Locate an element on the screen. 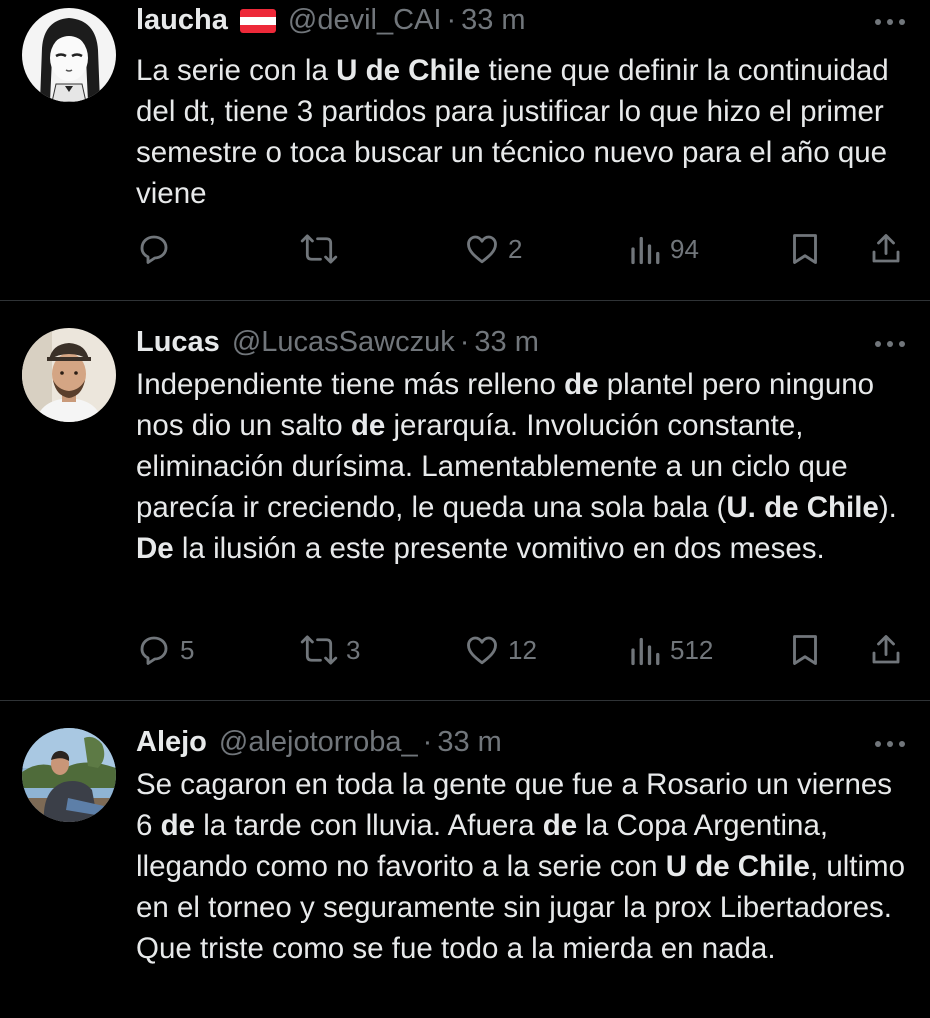 This screenshot has width=930, height=1018. display-name: Alejo is located at coordinates (171, 742).